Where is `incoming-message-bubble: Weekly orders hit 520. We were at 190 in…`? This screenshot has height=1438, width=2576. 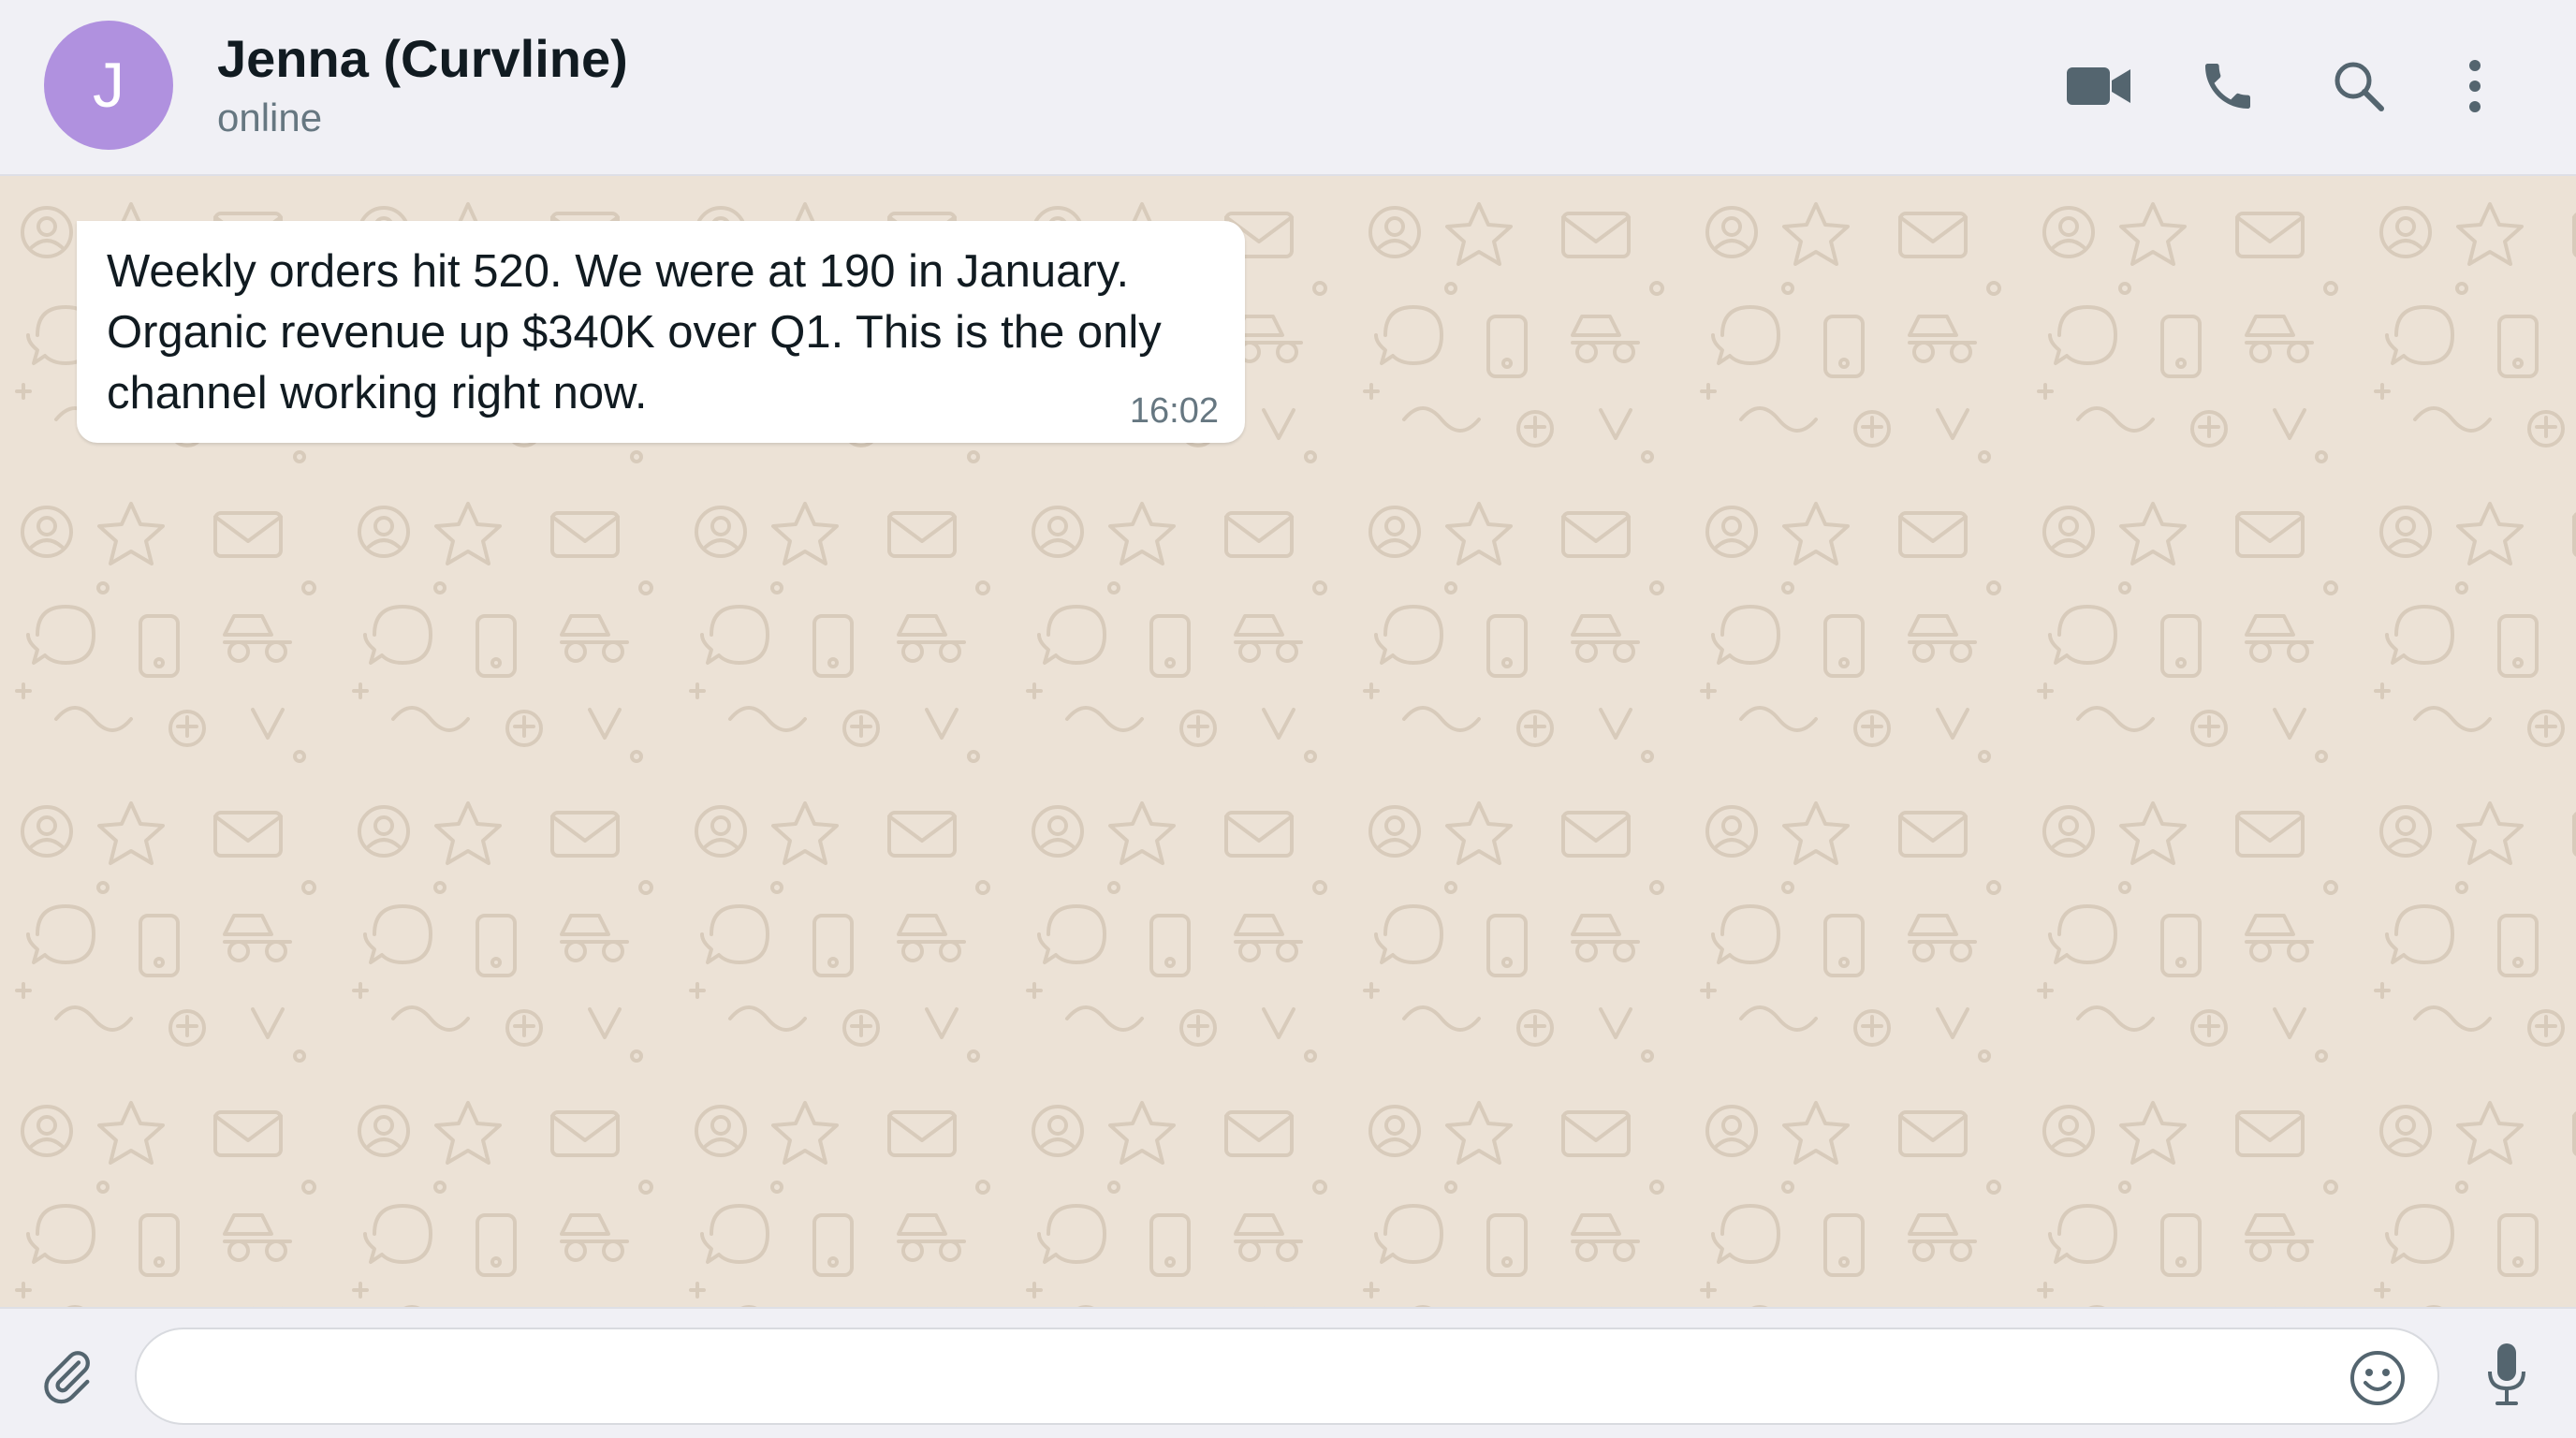 incoming-message-bubble: Weekly orders hit 520. We were at 190 in… is located at coordinates (661, 332).